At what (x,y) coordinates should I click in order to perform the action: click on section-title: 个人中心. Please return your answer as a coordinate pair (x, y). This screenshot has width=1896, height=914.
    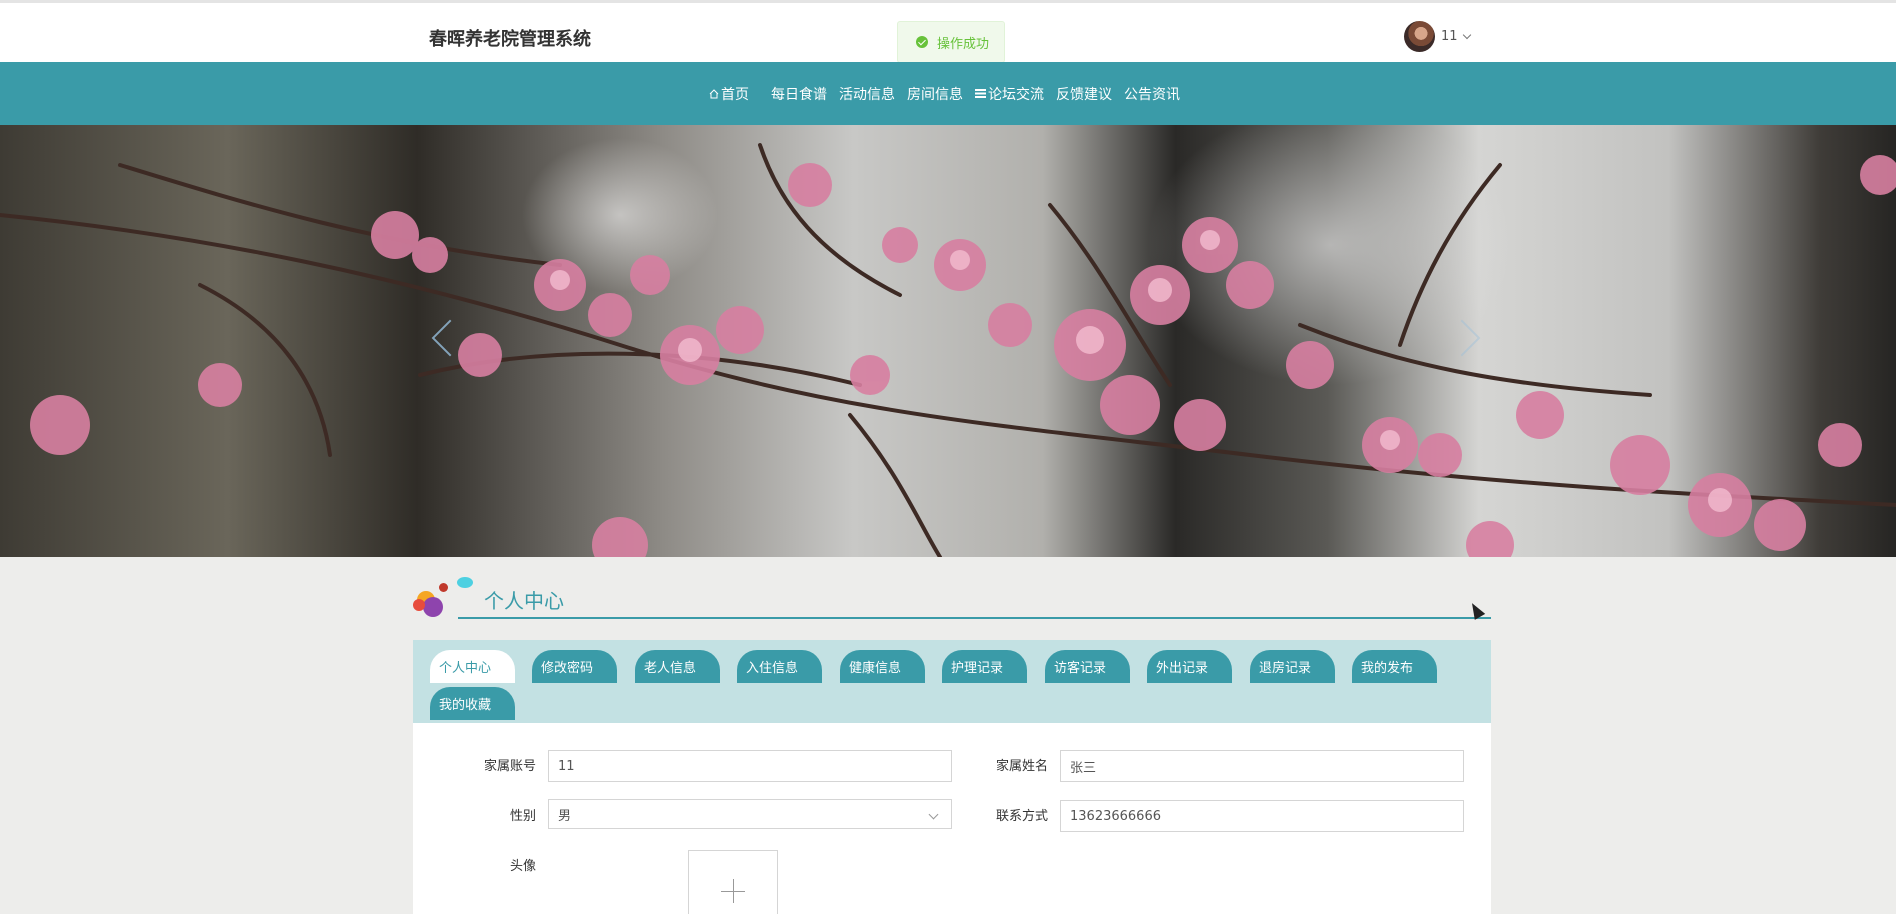
    Looking at the image, I should click on (524, 601).